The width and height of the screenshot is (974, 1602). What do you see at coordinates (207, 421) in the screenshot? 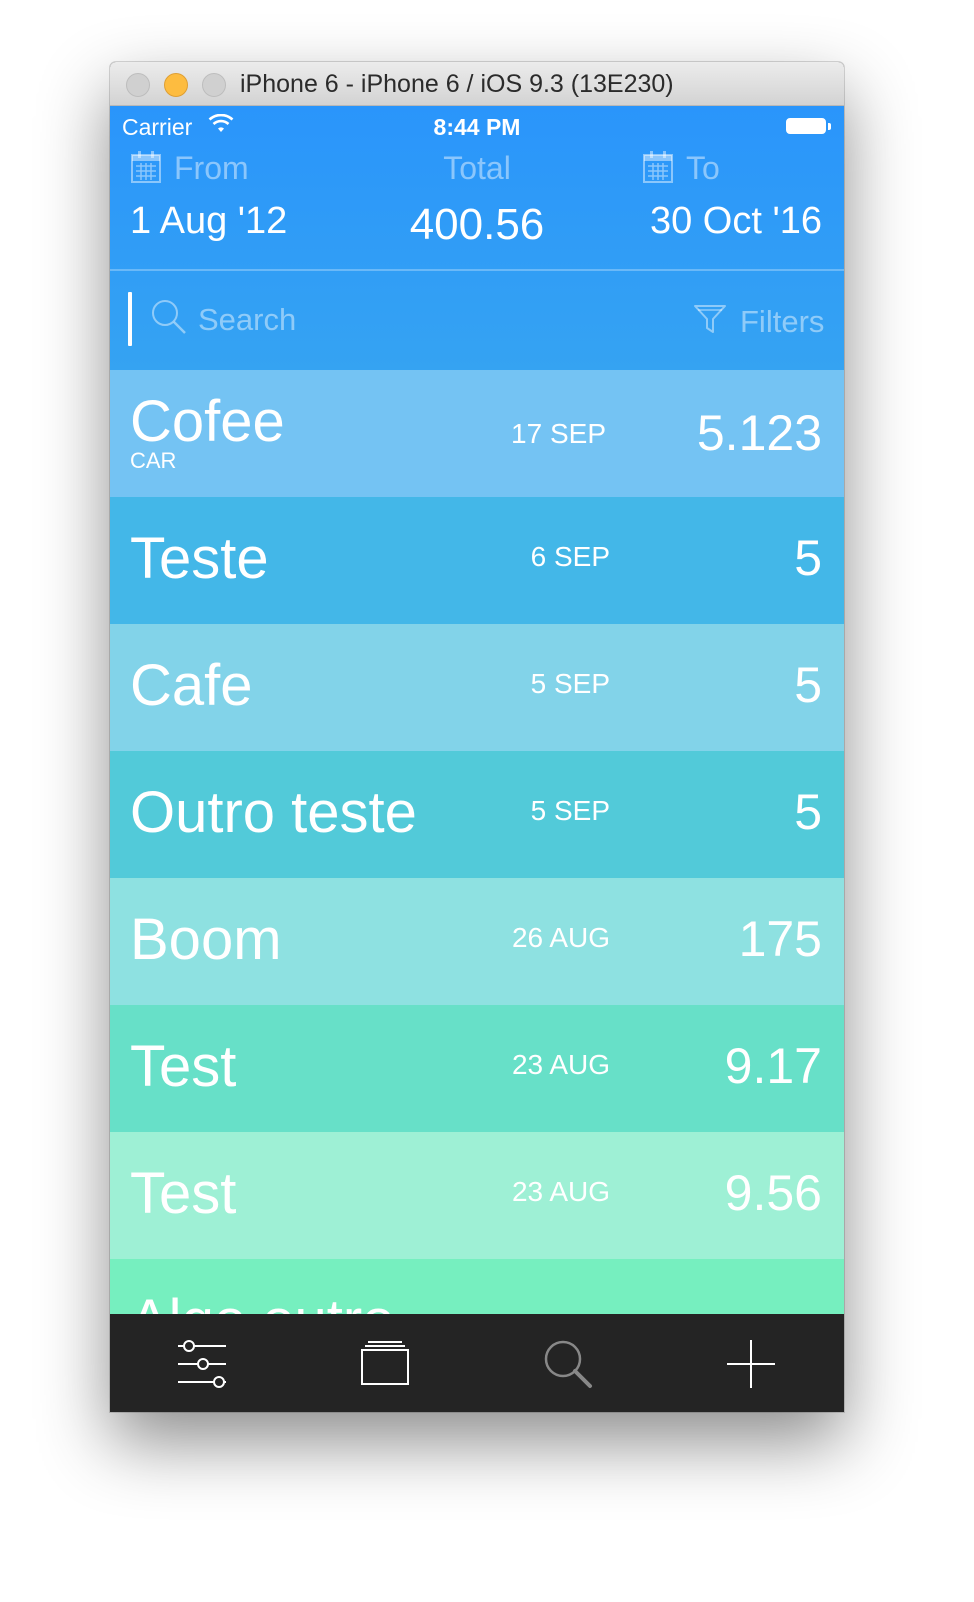
I see `item-name: Cofee` at bounding box center [207, 421].